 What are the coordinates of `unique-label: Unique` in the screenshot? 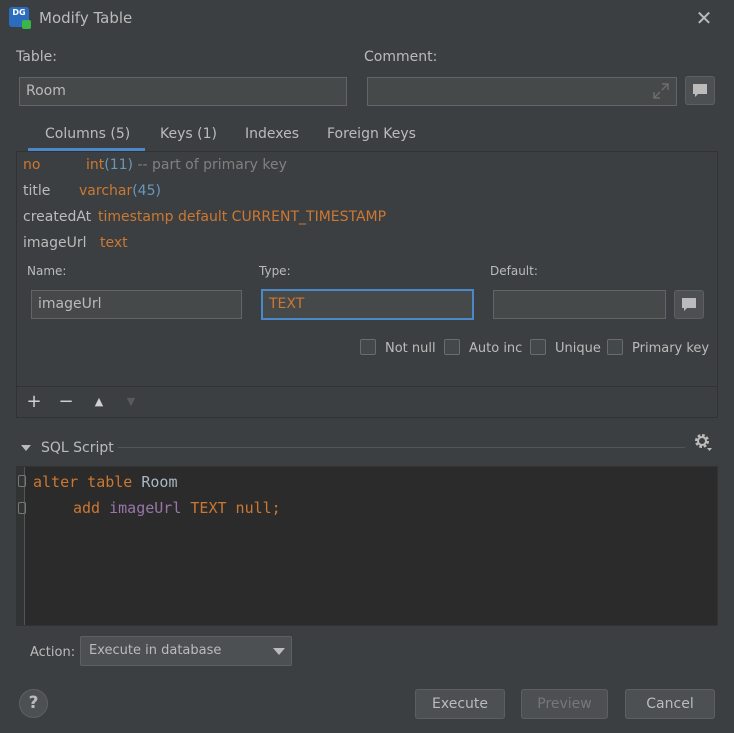 It's located at (578, 348).